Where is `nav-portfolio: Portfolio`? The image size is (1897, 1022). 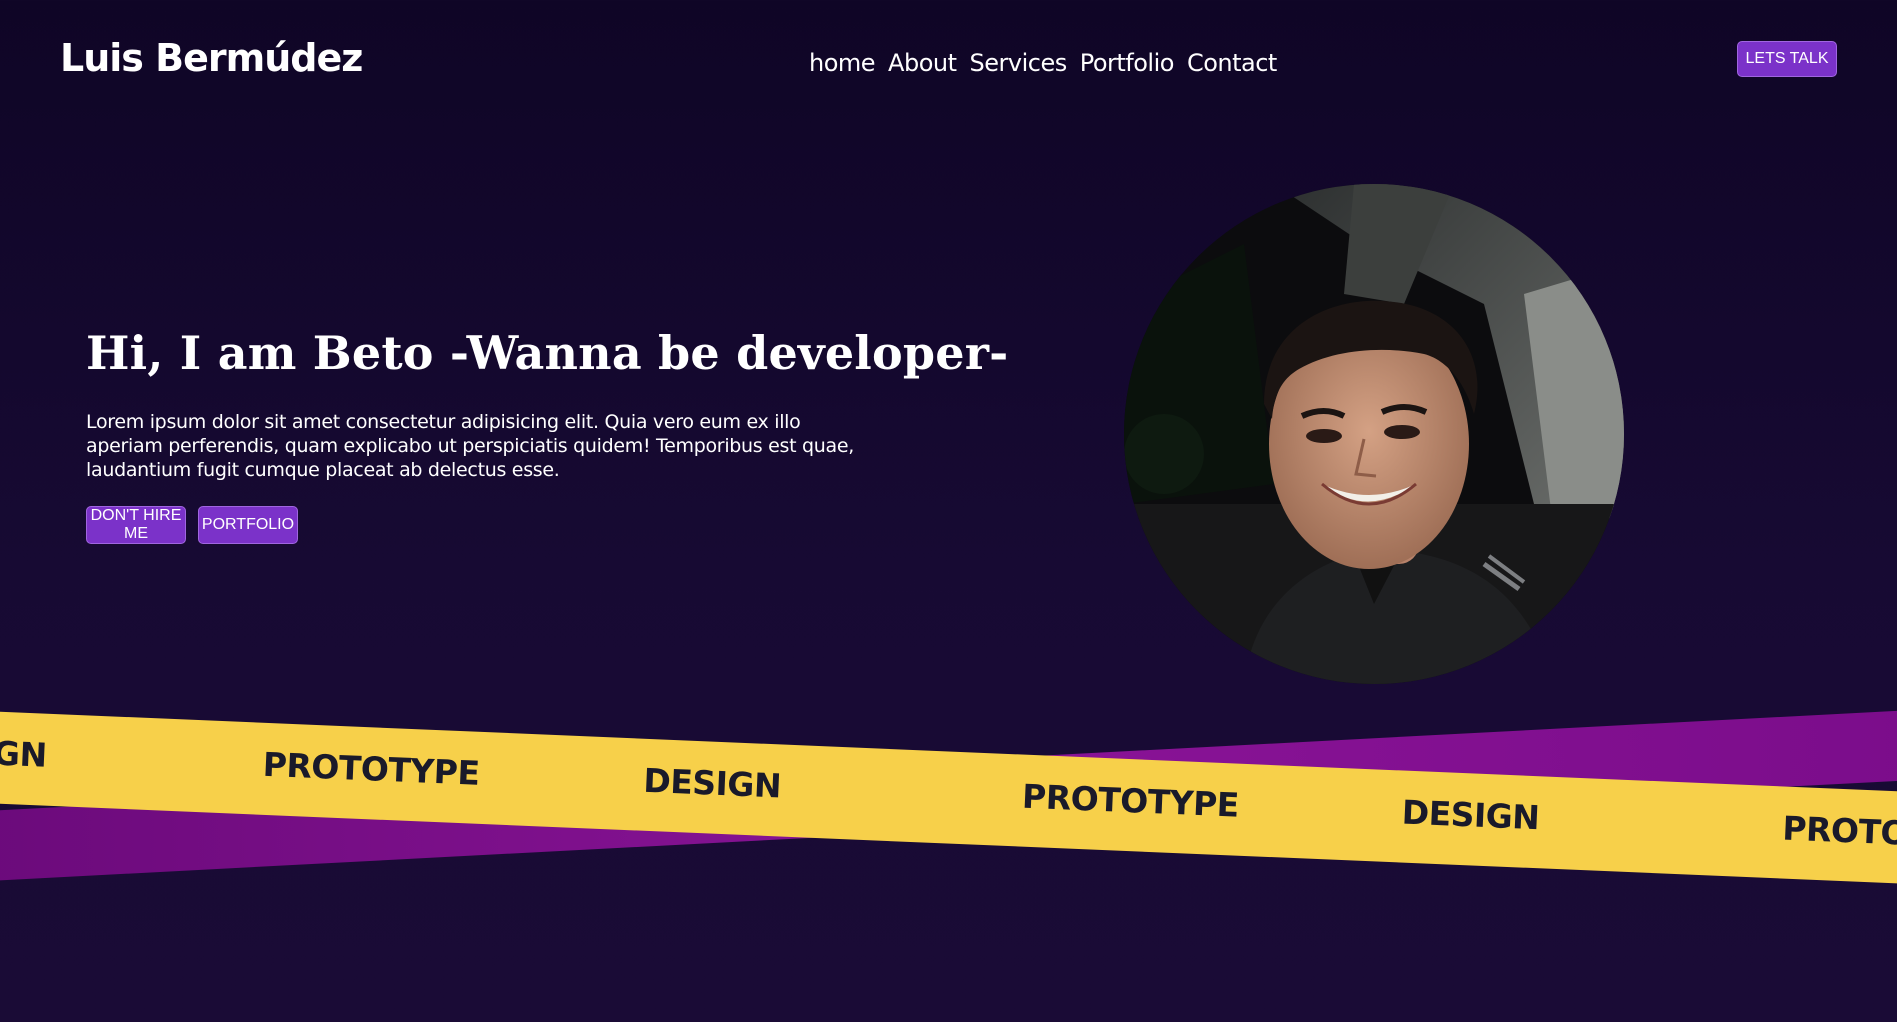
nav-portfolio: Portfolio is located at coordinates (1127, 63).